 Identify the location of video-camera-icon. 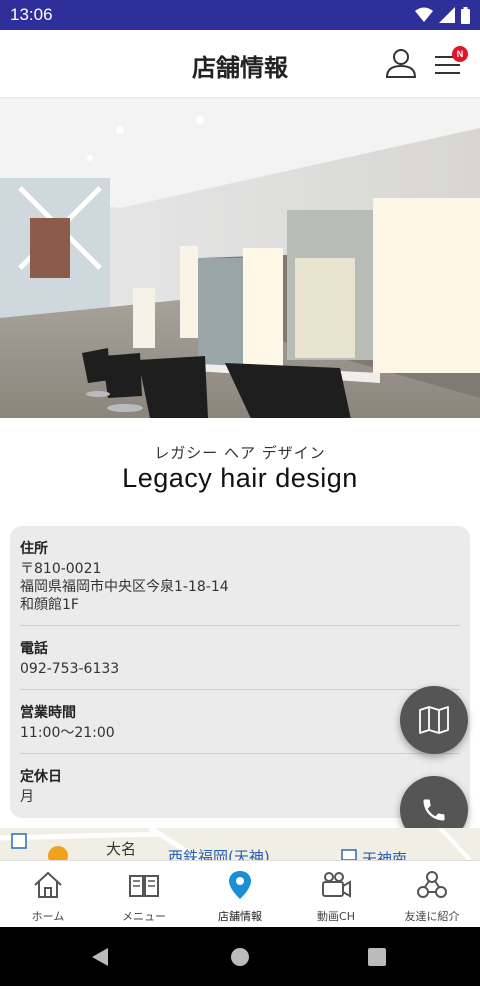
(336, 885).